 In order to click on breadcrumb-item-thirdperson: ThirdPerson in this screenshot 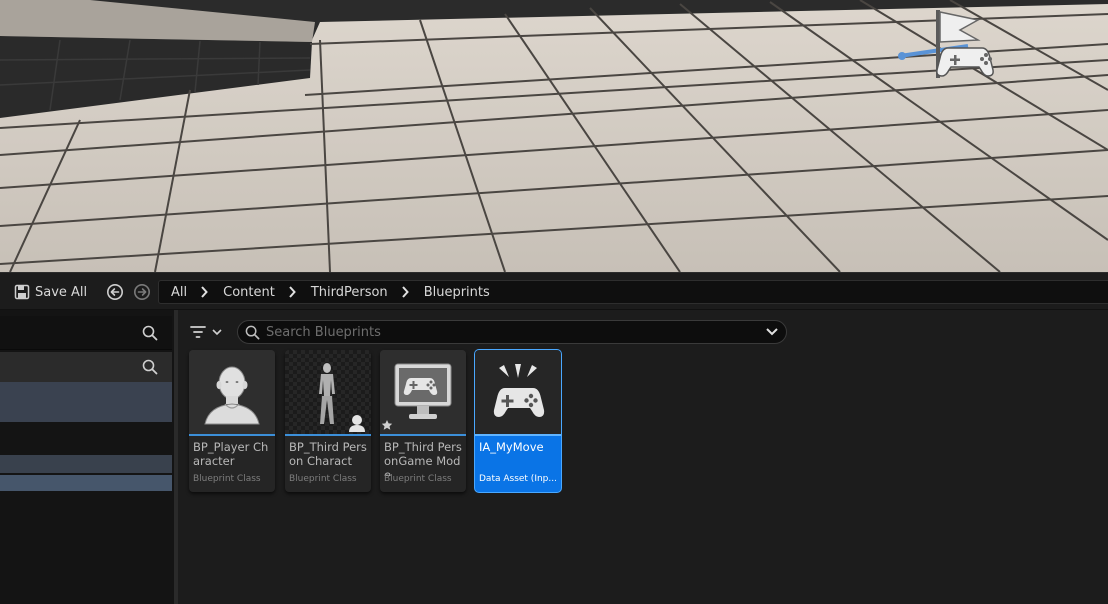, I will do `click(349, 292)`.